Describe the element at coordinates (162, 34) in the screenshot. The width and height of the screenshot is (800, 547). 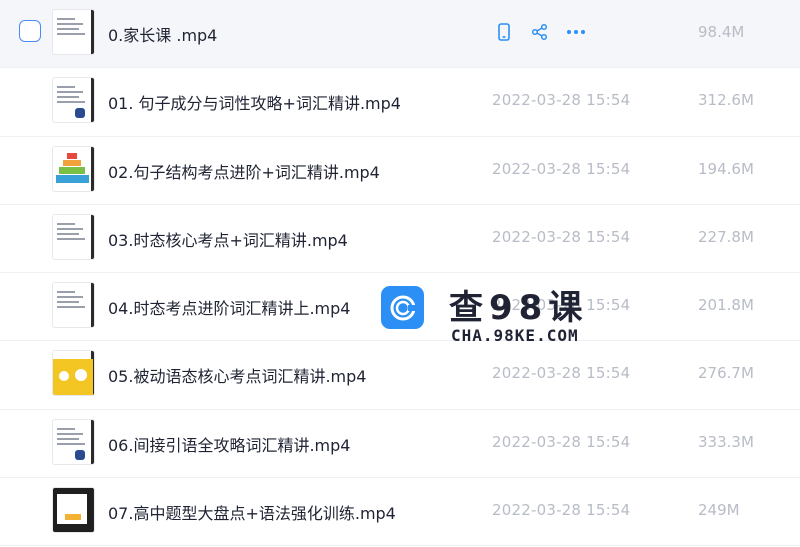
I see `file-name: 0.家长课 .mp4` at that location.